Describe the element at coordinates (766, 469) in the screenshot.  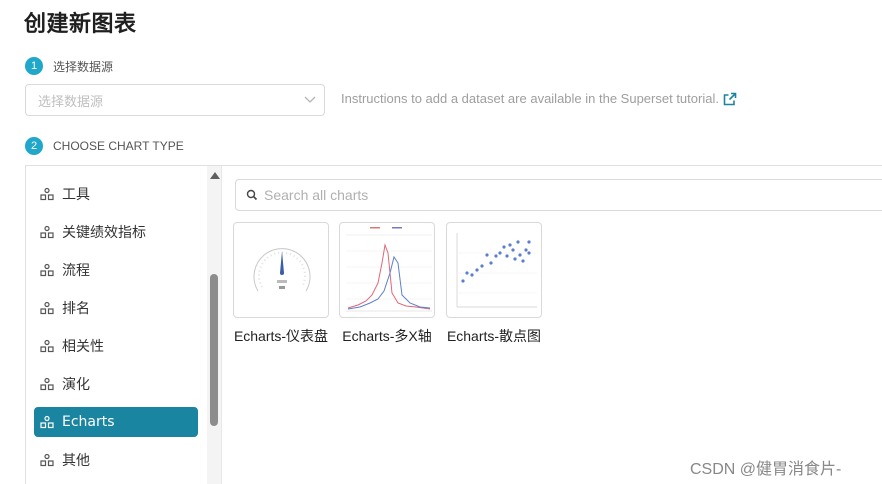
I see `watermark: CSDN @健胃消食片-` at that location.